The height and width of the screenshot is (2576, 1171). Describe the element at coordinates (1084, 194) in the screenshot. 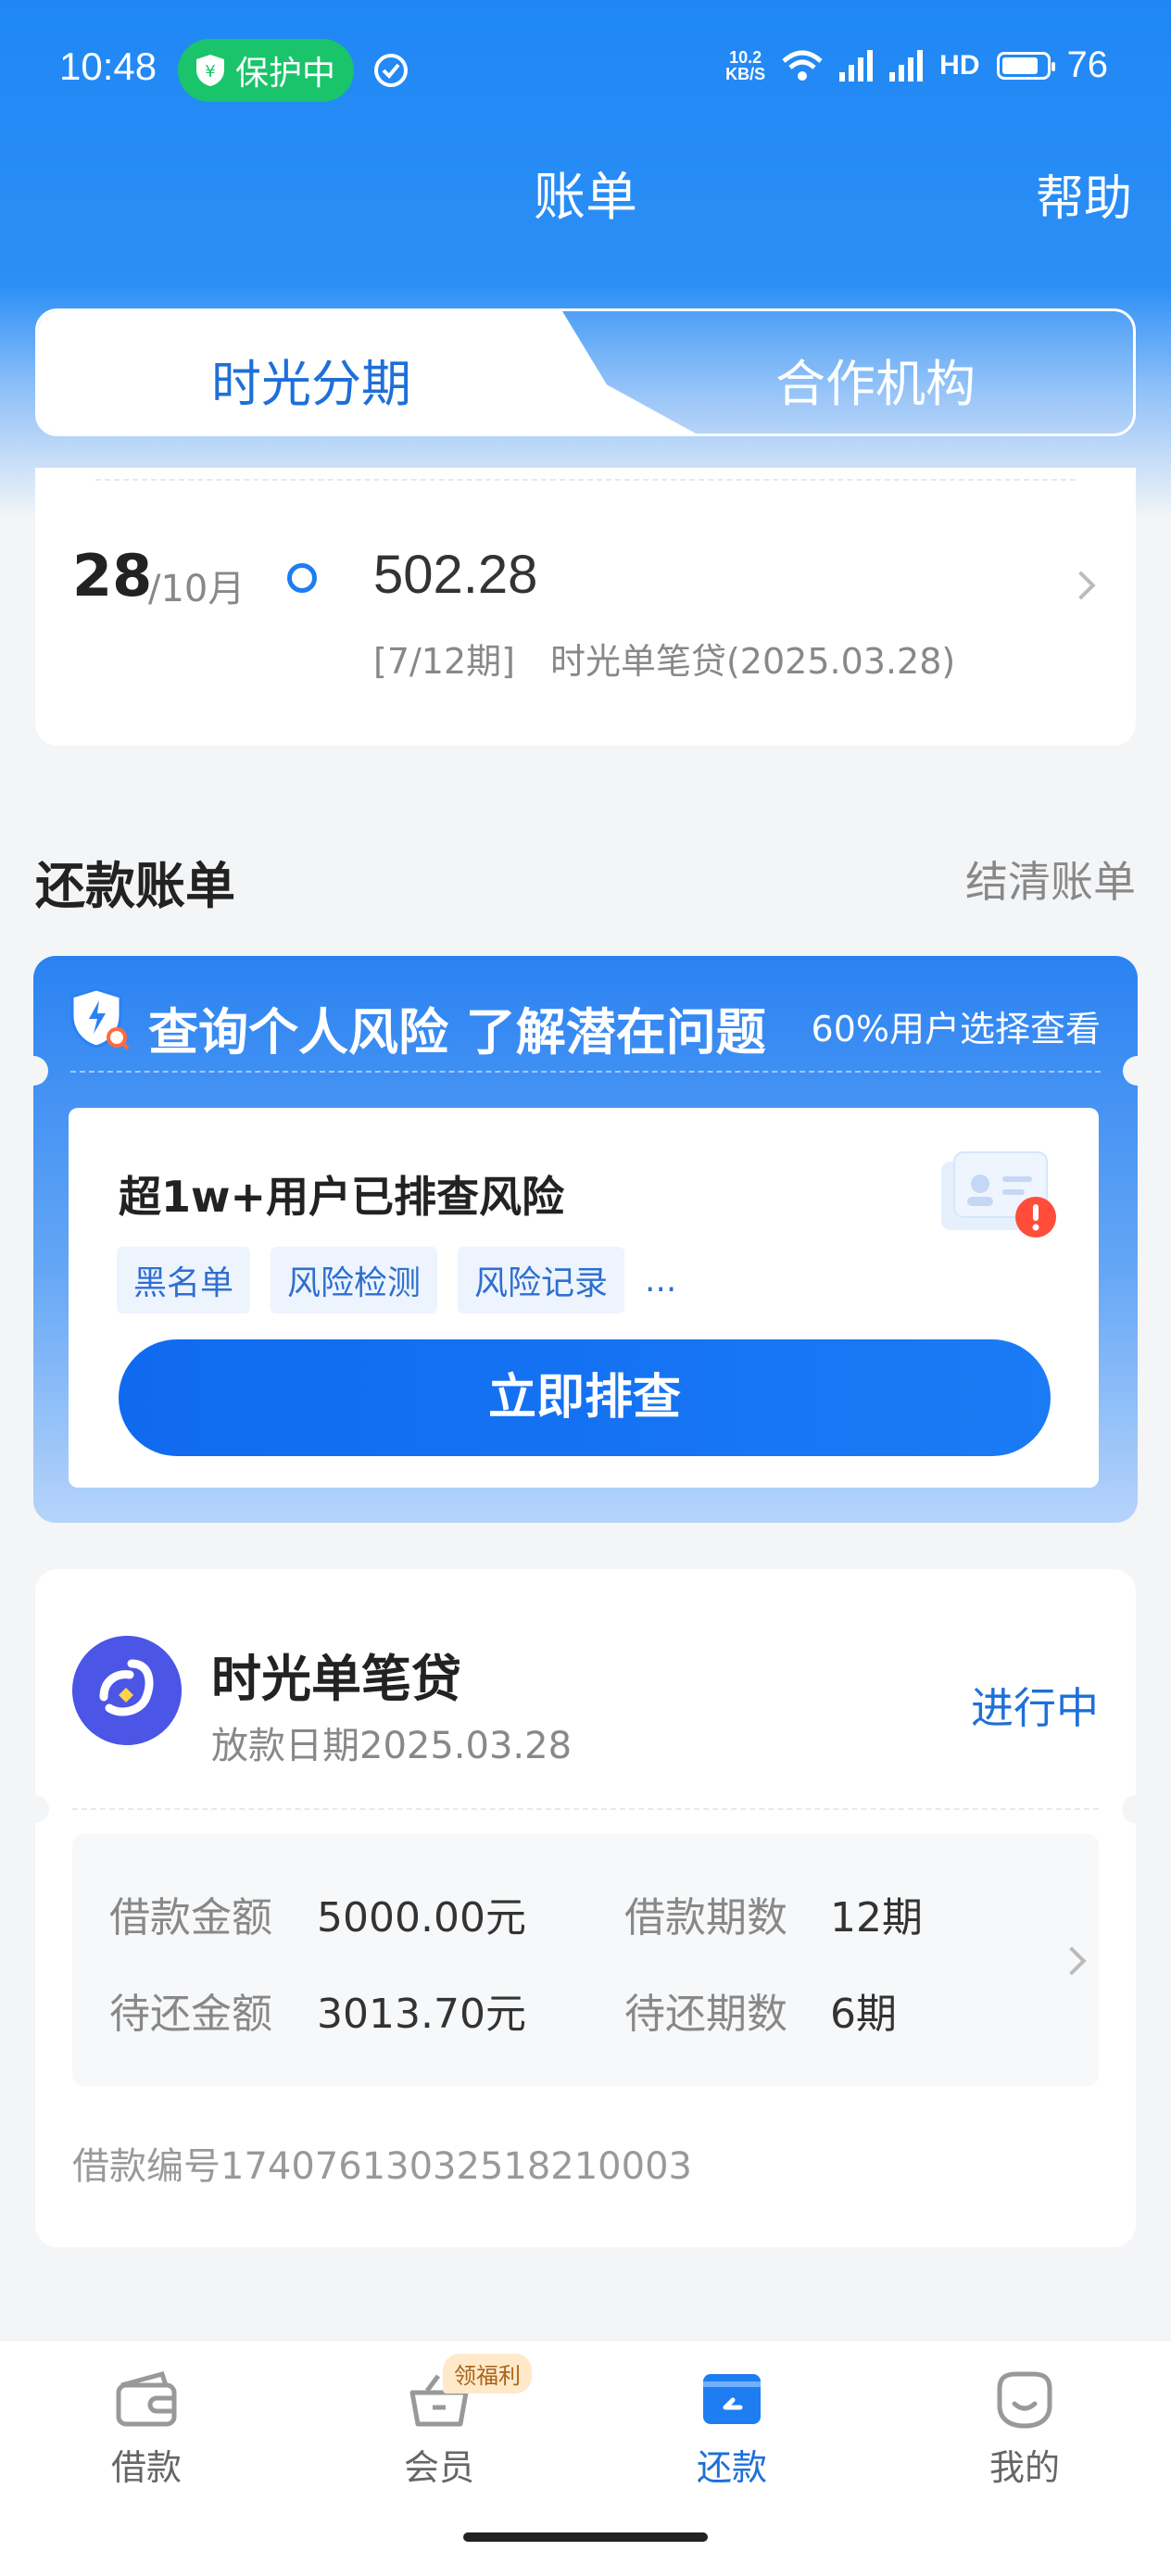

I see `help-link: 帮助` at that location.